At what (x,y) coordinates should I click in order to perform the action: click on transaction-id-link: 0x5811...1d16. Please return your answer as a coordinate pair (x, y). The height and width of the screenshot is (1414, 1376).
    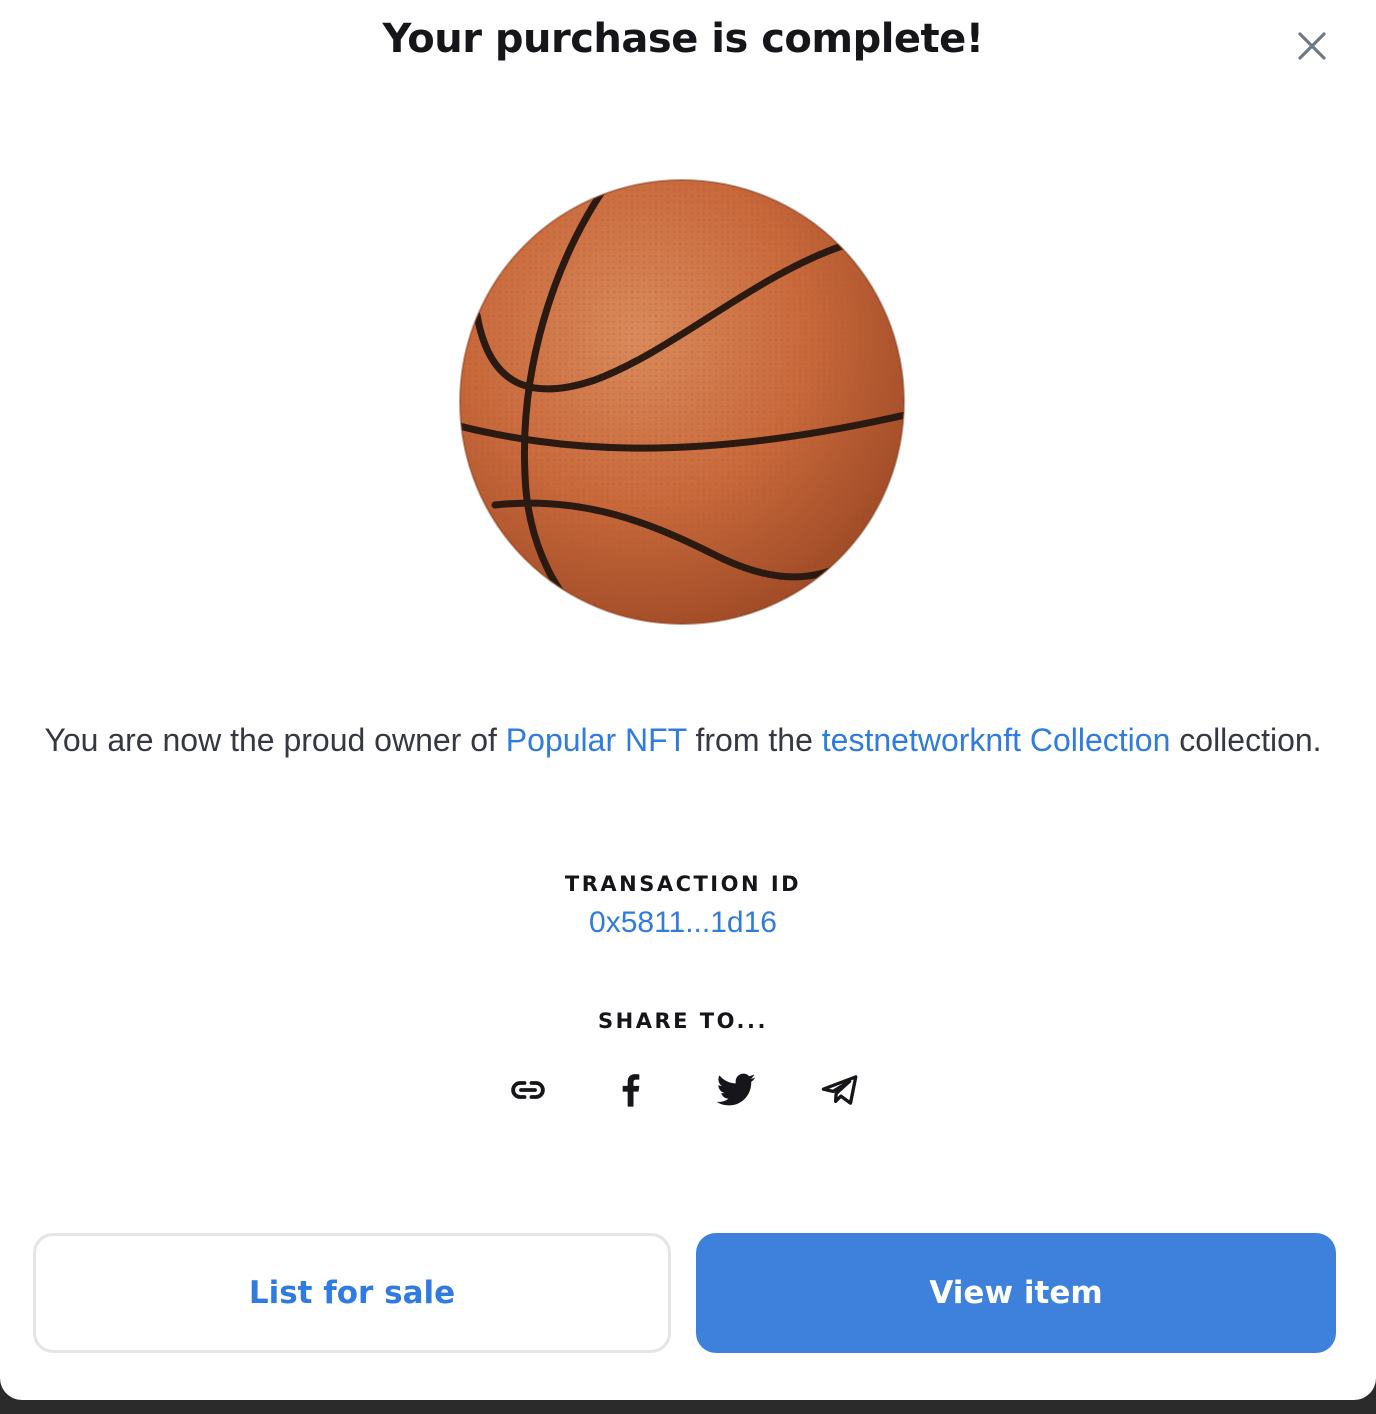
    Looking at the image, I should click on (683, 923).